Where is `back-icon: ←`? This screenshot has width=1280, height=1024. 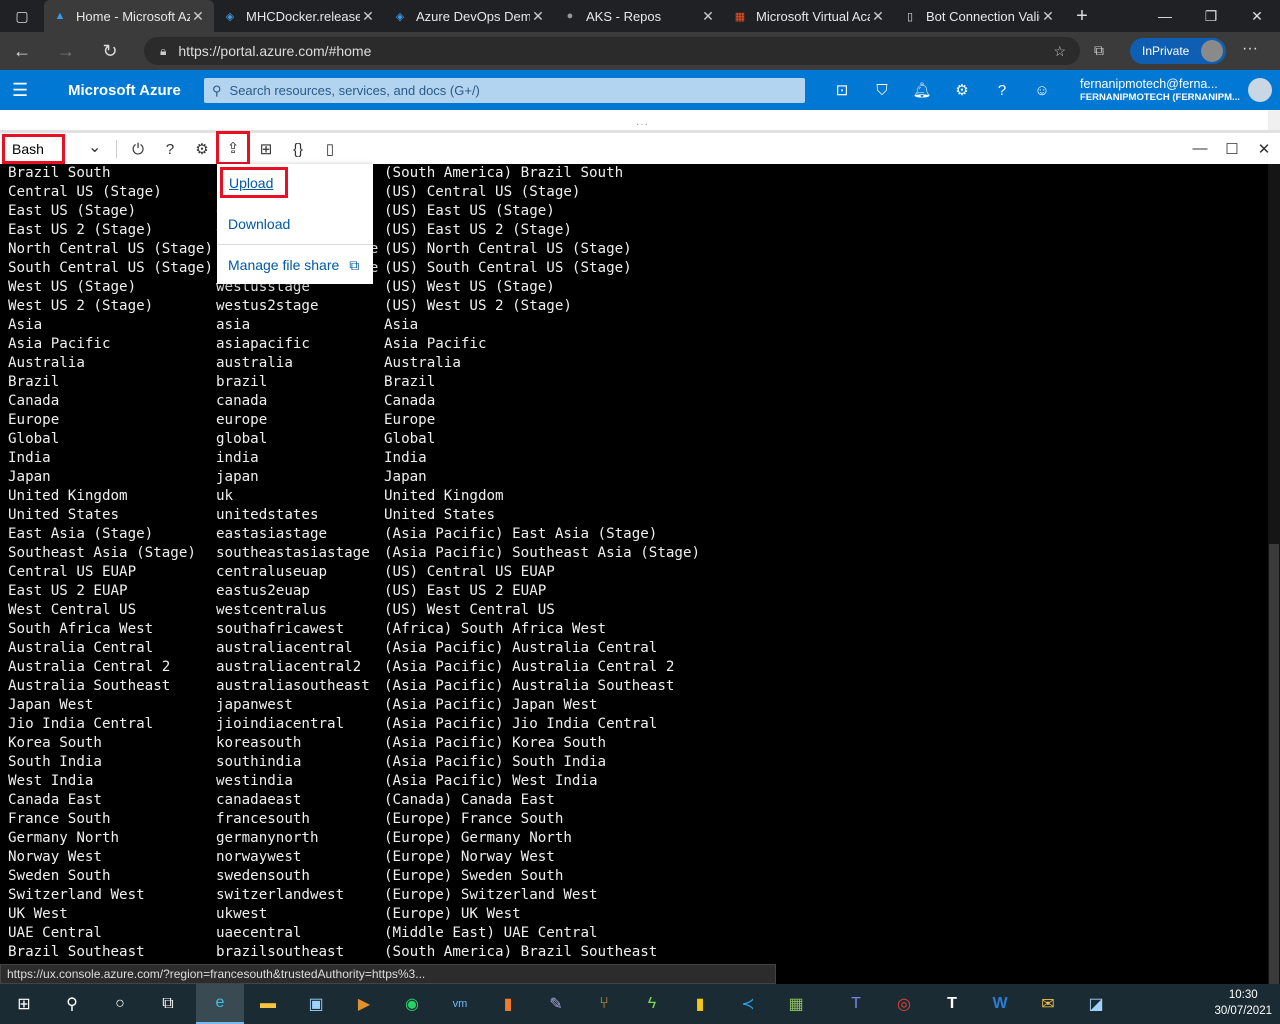 back-icon: ← is located at coordinates (22, 51).